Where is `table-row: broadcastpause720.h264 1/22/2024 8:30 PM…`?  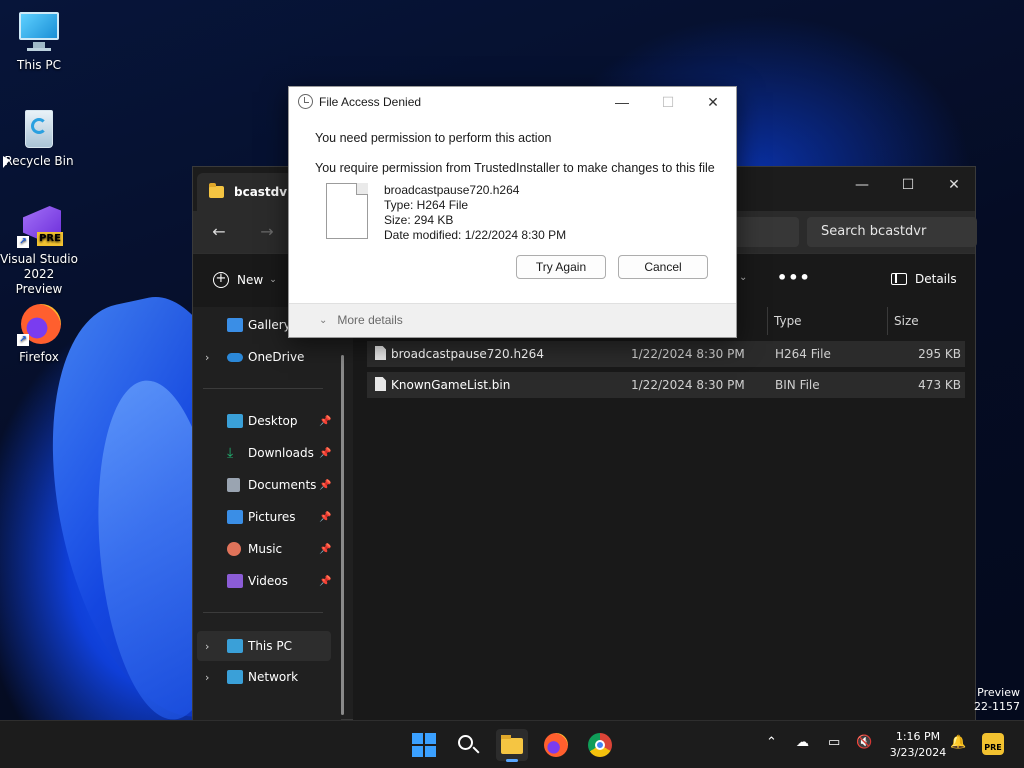
table-row: broadcastpause720.h264 1/22/2024 8:30 PM… is located at coordinates (666, 354).